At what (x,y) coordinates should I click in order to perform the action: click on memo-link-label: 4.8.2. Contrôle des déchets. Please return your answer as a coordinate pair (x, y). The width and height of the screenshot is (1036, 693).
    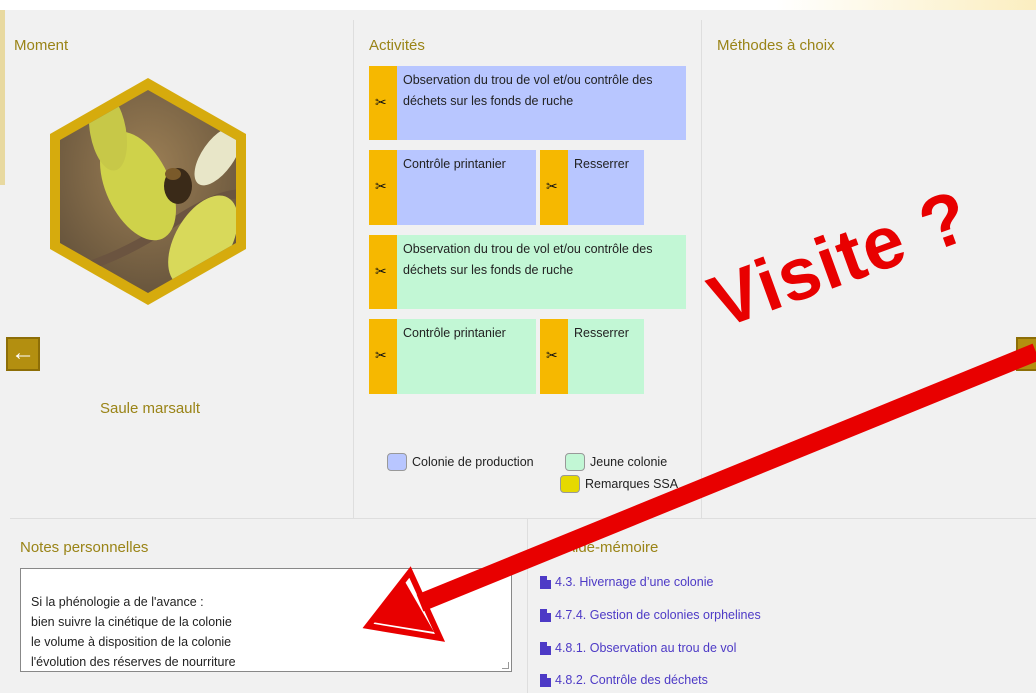
    Looking at the image, I should click on (631, 680).